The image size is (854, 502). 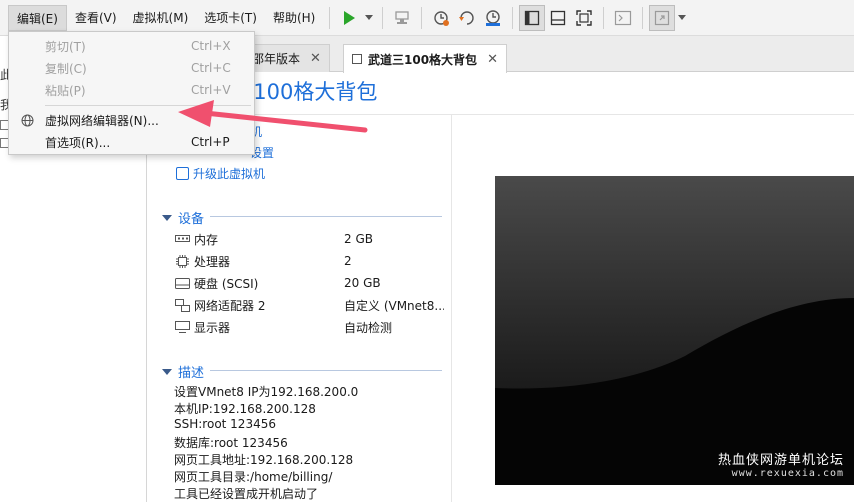 What do you see at coordinates (368, 327) in the screenshot?
I see `device-value: 自动检测` at bounding box center [368, 327].